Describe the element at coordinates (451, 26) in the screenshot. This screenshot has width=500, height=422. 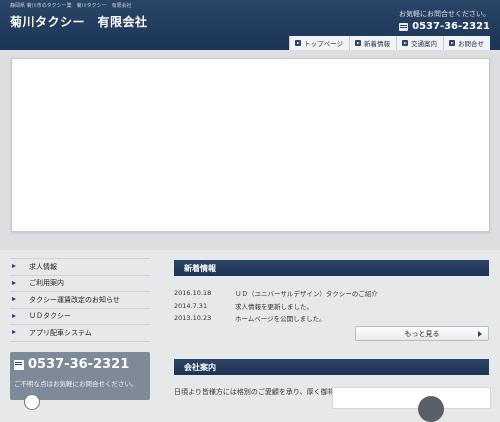
I see `header-phone-number: 0537-36-2321` at that location.